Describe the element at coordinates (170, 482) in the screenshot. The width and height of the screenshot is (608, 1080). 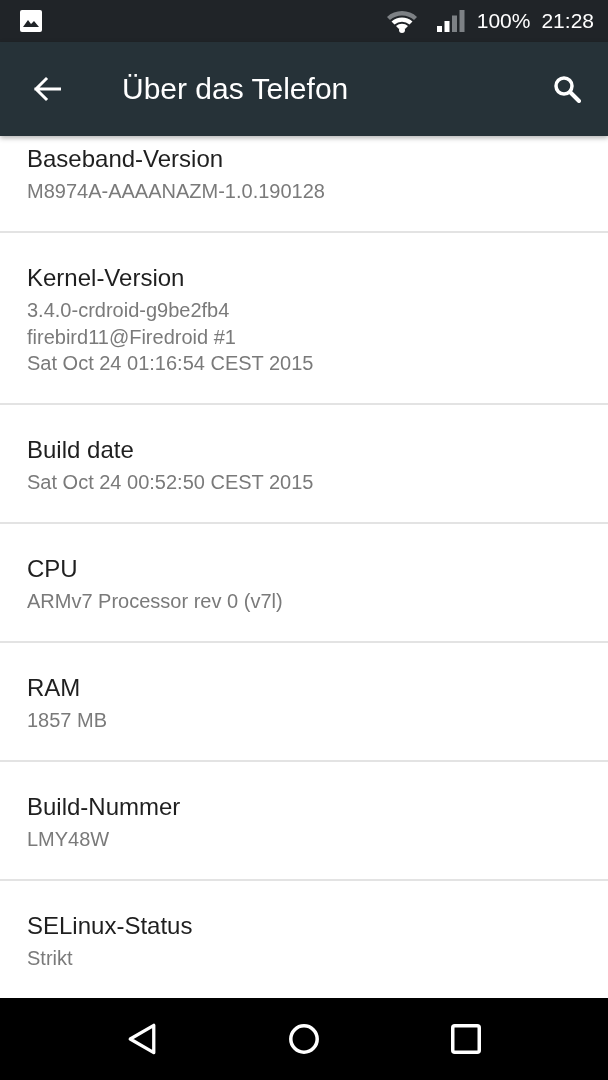
I see `setting-value: Sat Oct 24 00:52:50 CEST 2015` at that location.